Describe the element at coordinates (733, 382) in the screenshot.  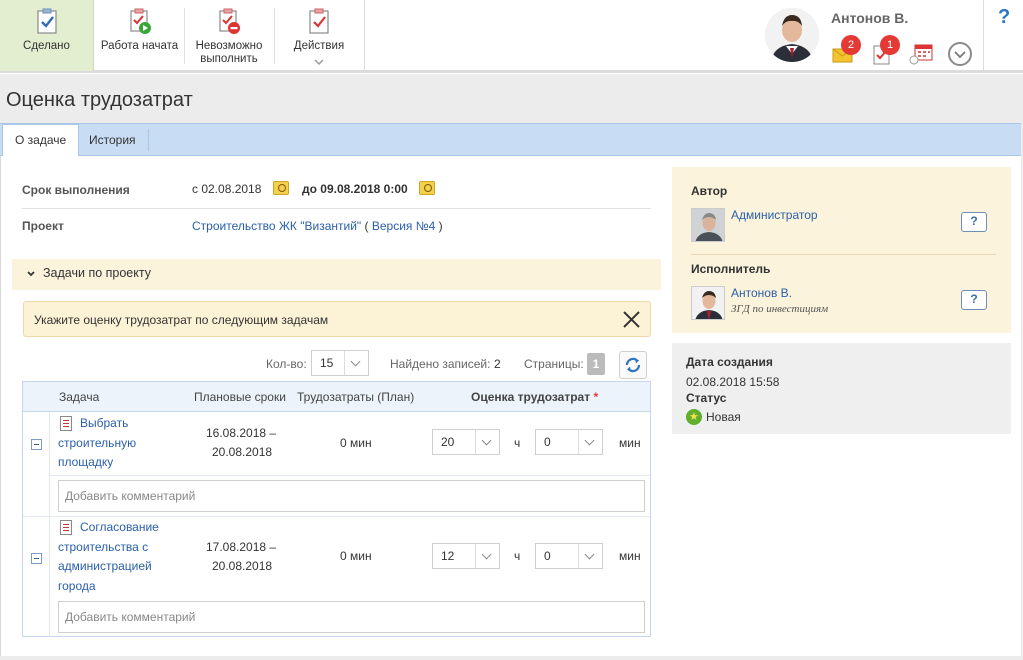
I see `created-value: 02.08.2018 15:58` at that location.